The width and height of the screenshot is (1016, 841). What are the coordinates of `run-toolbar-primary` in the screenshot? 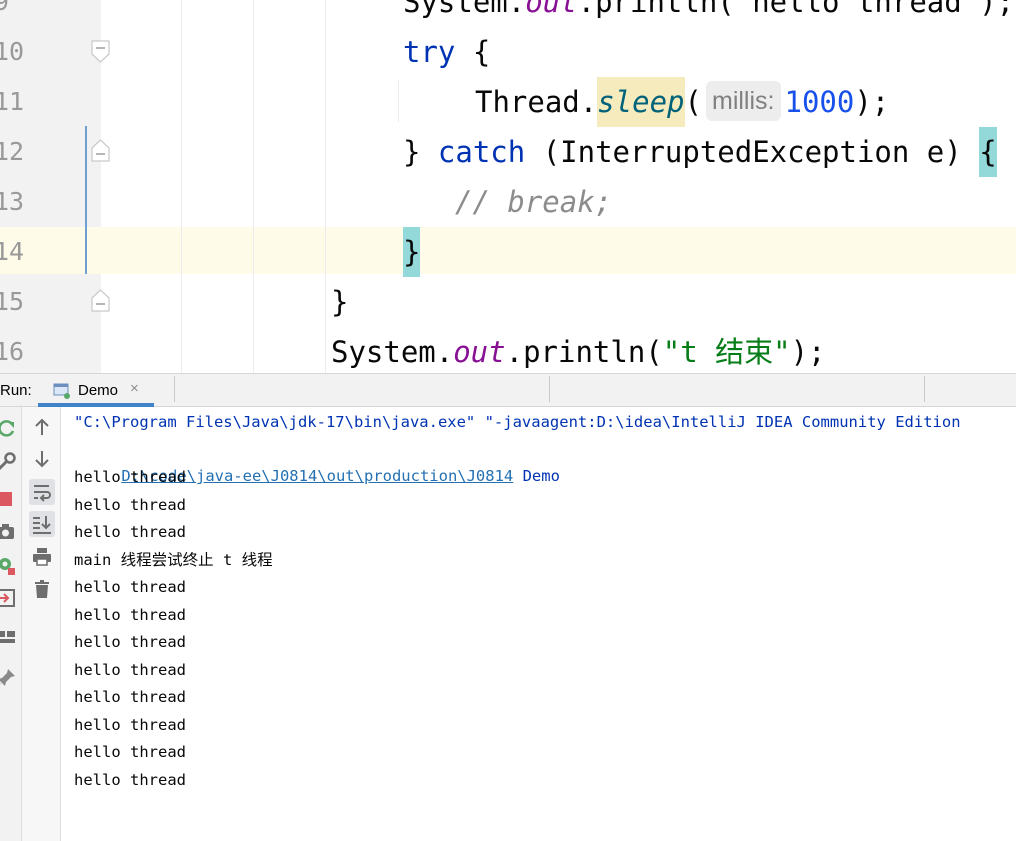 It's located at (11, 624).